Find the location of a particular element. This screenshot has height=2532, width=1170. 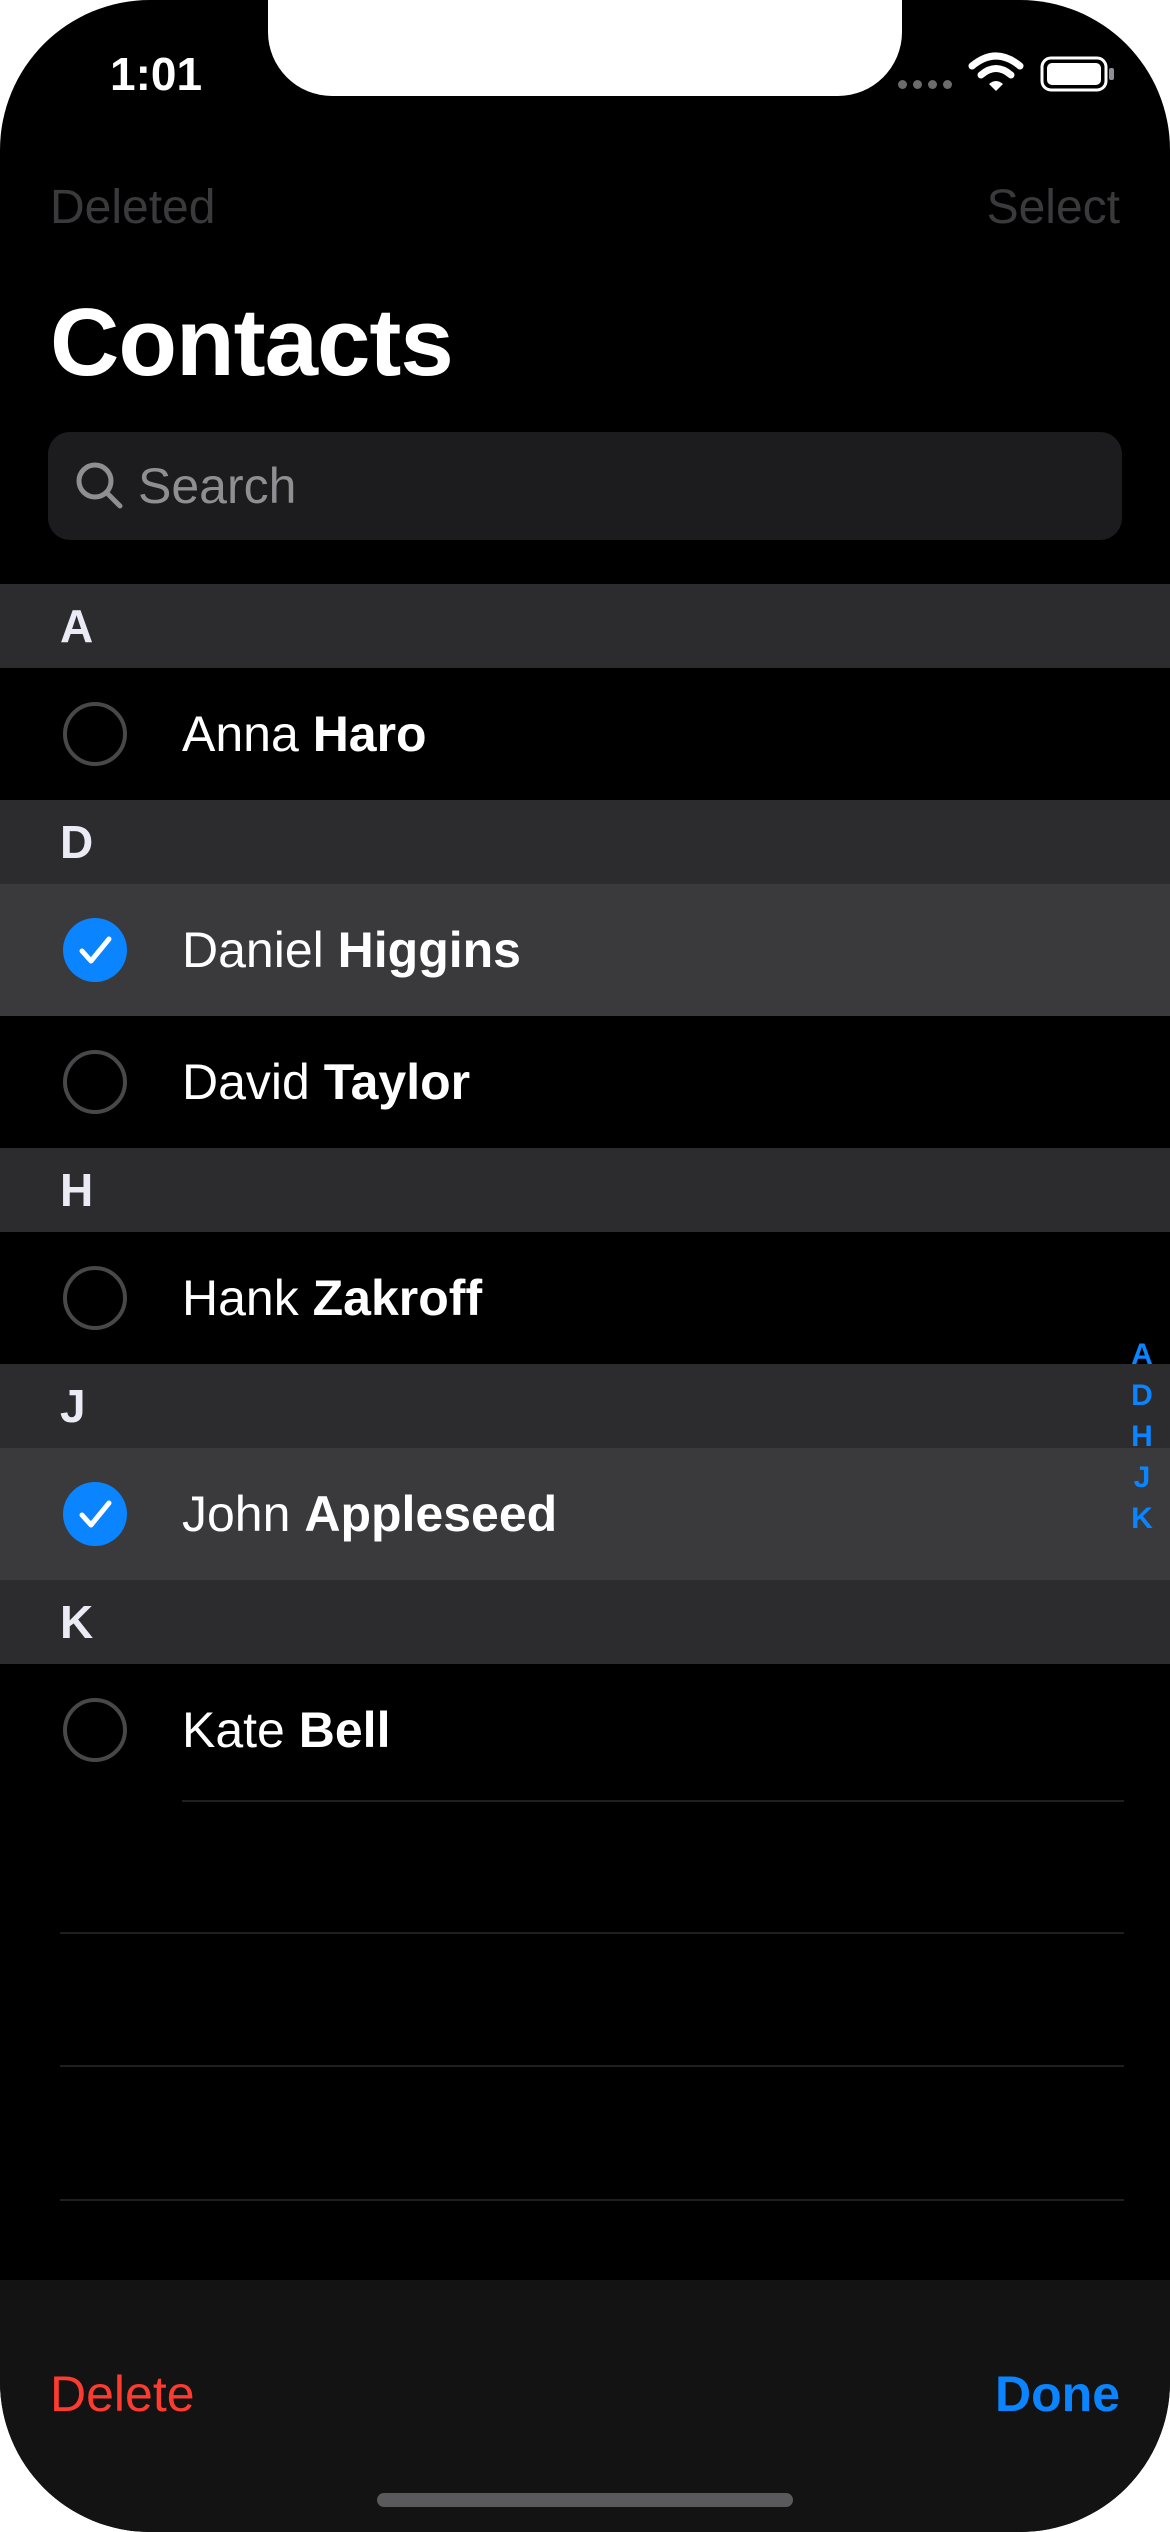

delete-button: Delete is located at coordinates (122, 2394).